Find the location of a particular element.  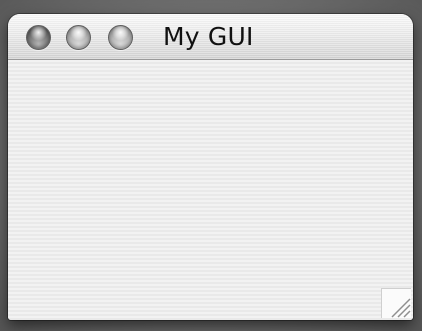

window-titlebar: My GUI is located at coordinates (210, 37).